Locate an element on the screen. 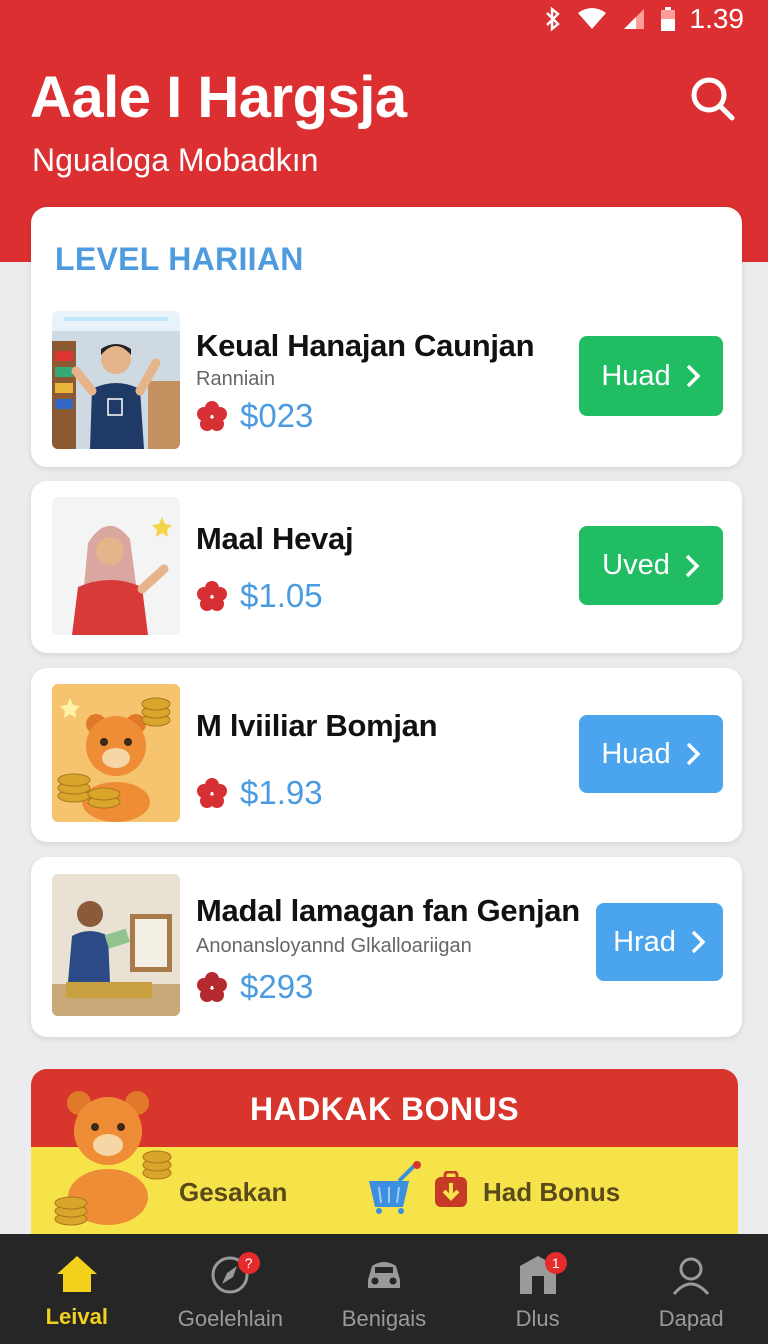 The width and height of the screenshot is (768, 1344). item-thumbnail-boy-money is located at coordinates (116, 945).